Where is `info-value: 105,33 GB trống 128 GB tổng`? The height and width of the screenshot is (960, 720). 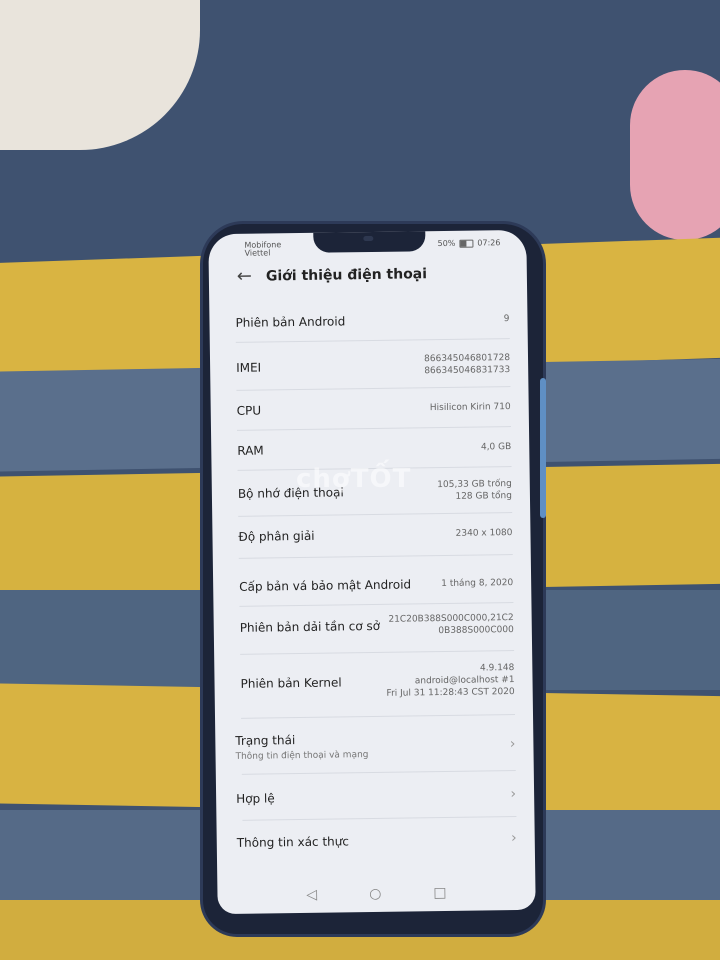 info-value: 105,33 GB trống 128 GB tổng is located at coordinates (475, 490).